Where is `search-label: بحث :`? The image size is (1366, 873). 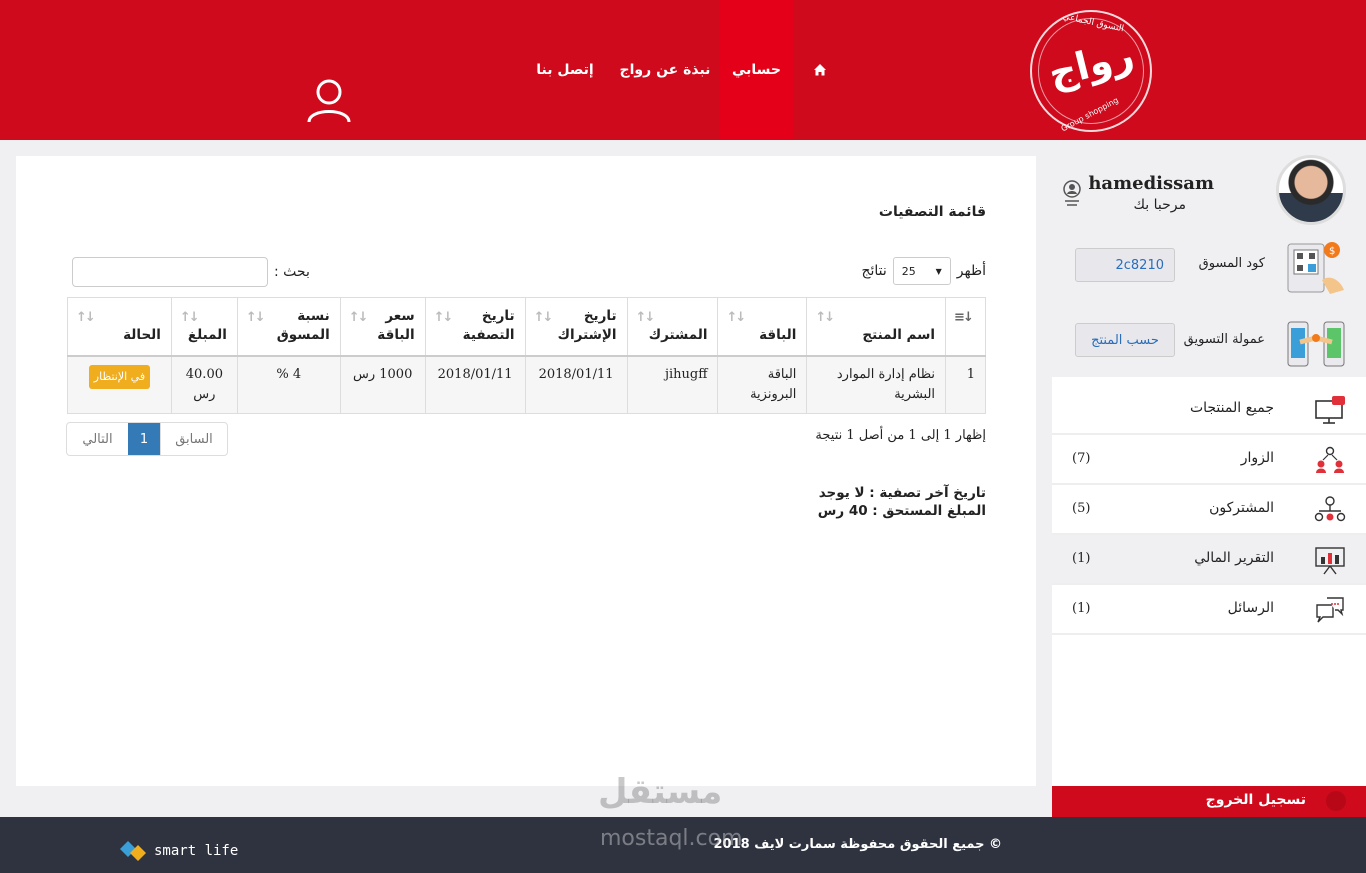
search-label: بحث : is located at coordinates (292, 272).